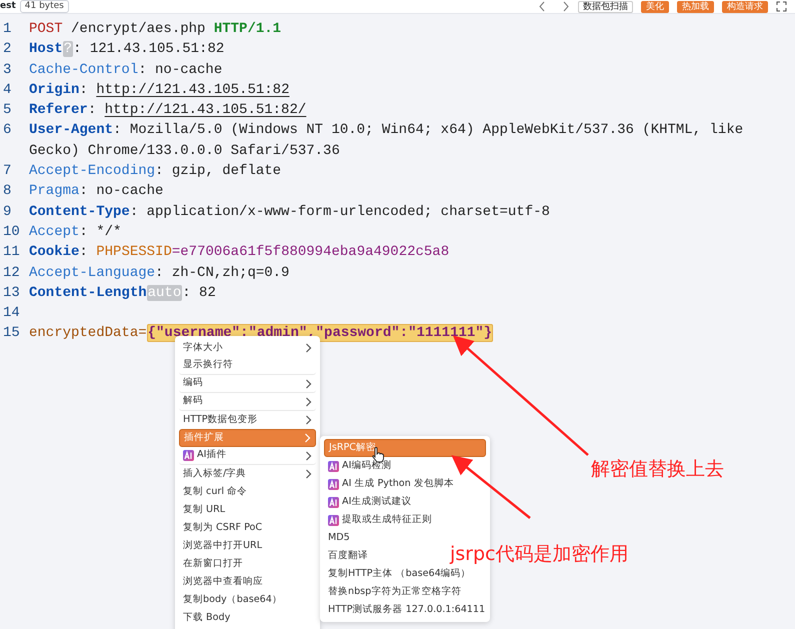  I want to click on line-number: 15, so click(11, 334).